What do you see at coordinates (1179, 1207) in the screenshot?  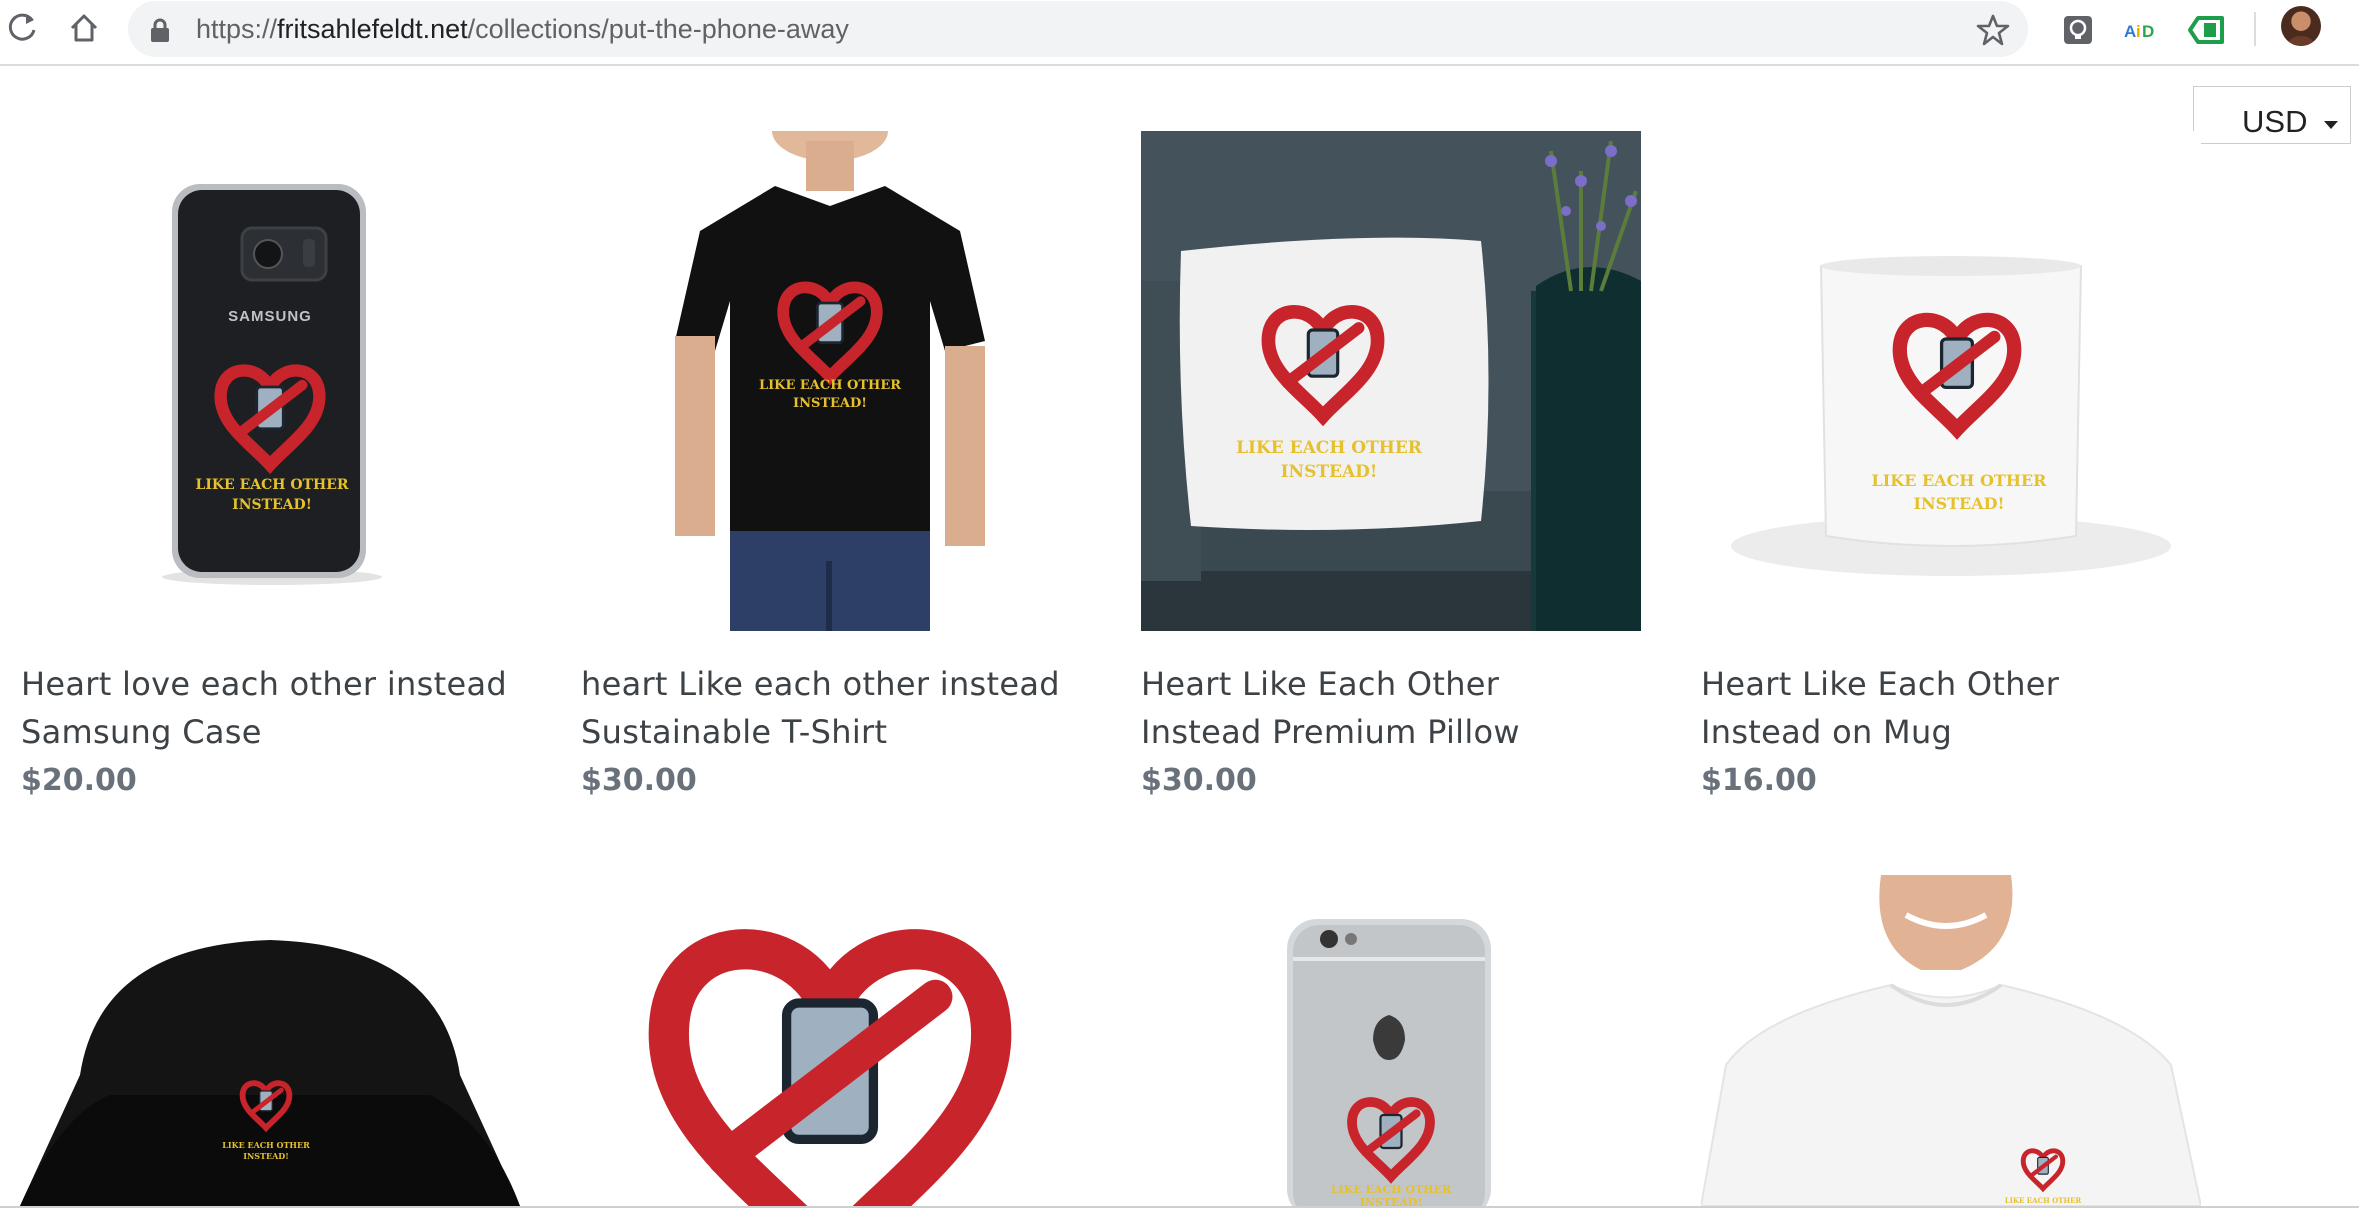 I see `window-bottom-edge` at bounding box center [1179, 1207].